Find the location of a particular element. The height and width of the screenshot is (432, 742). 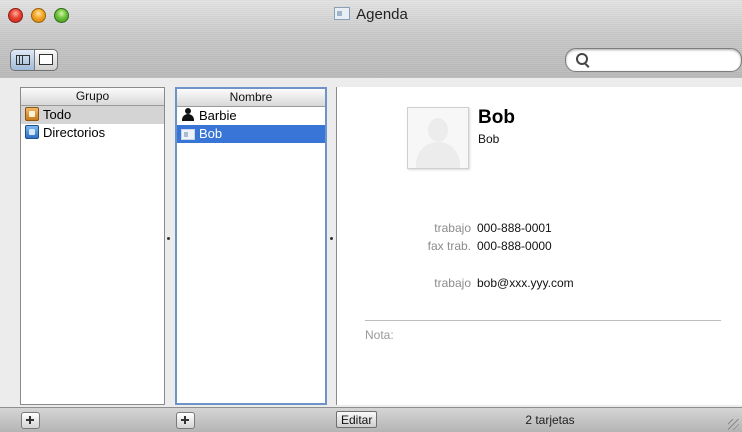

names-column-resize-handle is located at coordinates (331, 238).